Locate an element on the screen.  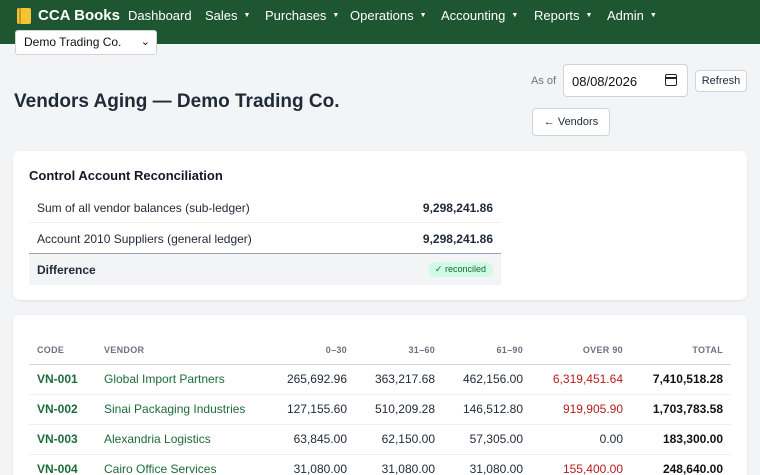
as-of-date-value: 08/08/2026 is located at coordinates (605, 81).